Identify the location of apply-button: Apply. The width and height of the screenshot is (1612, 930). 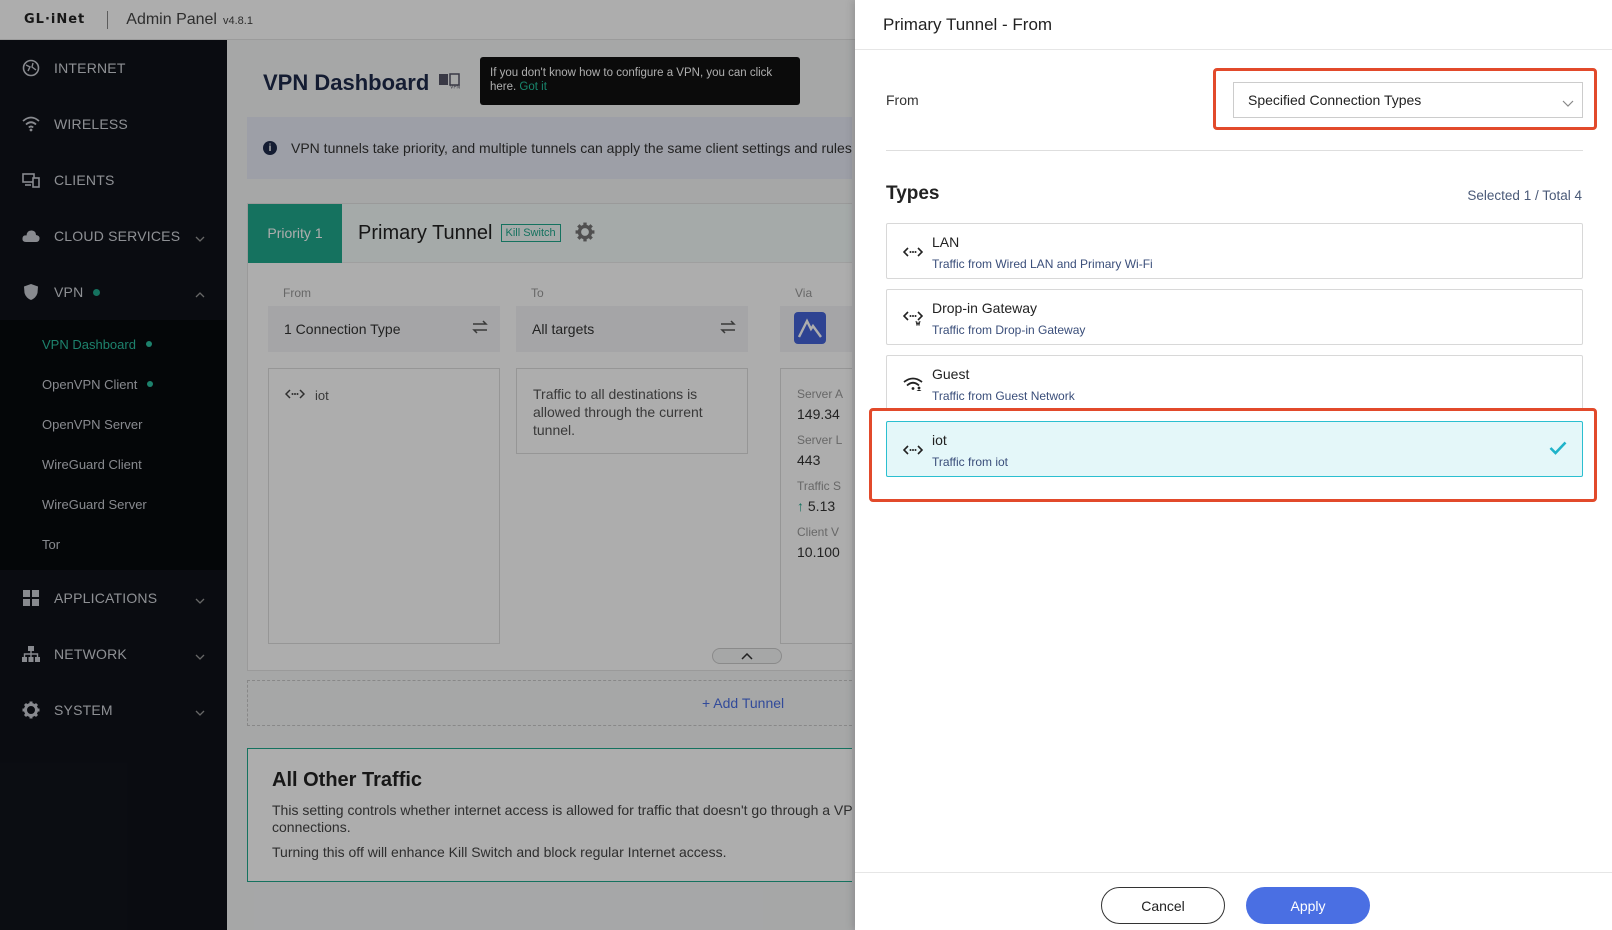
(1308, 905).